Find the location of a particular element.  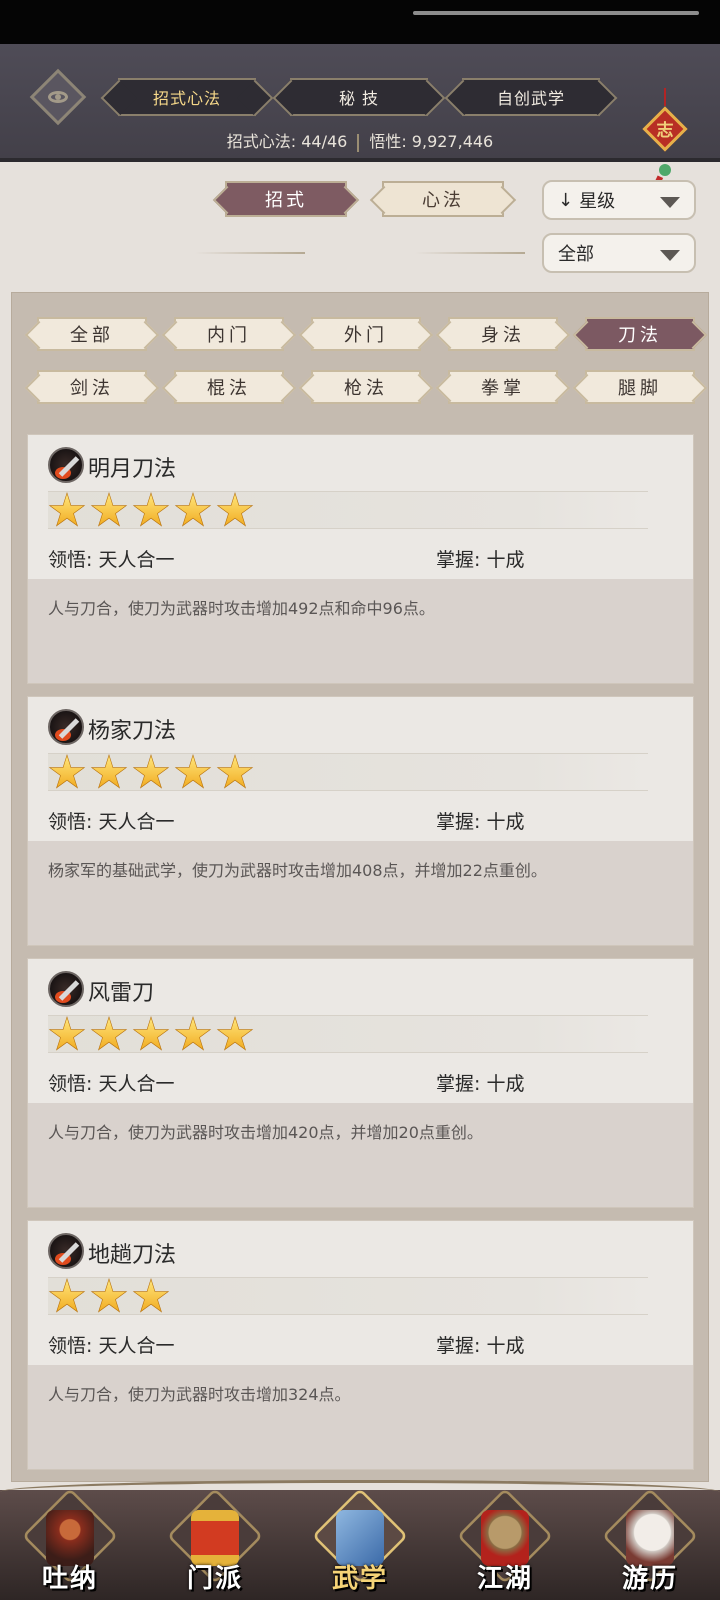

nav-breathing: 吐纳 is located at coordinates (70, 1543).